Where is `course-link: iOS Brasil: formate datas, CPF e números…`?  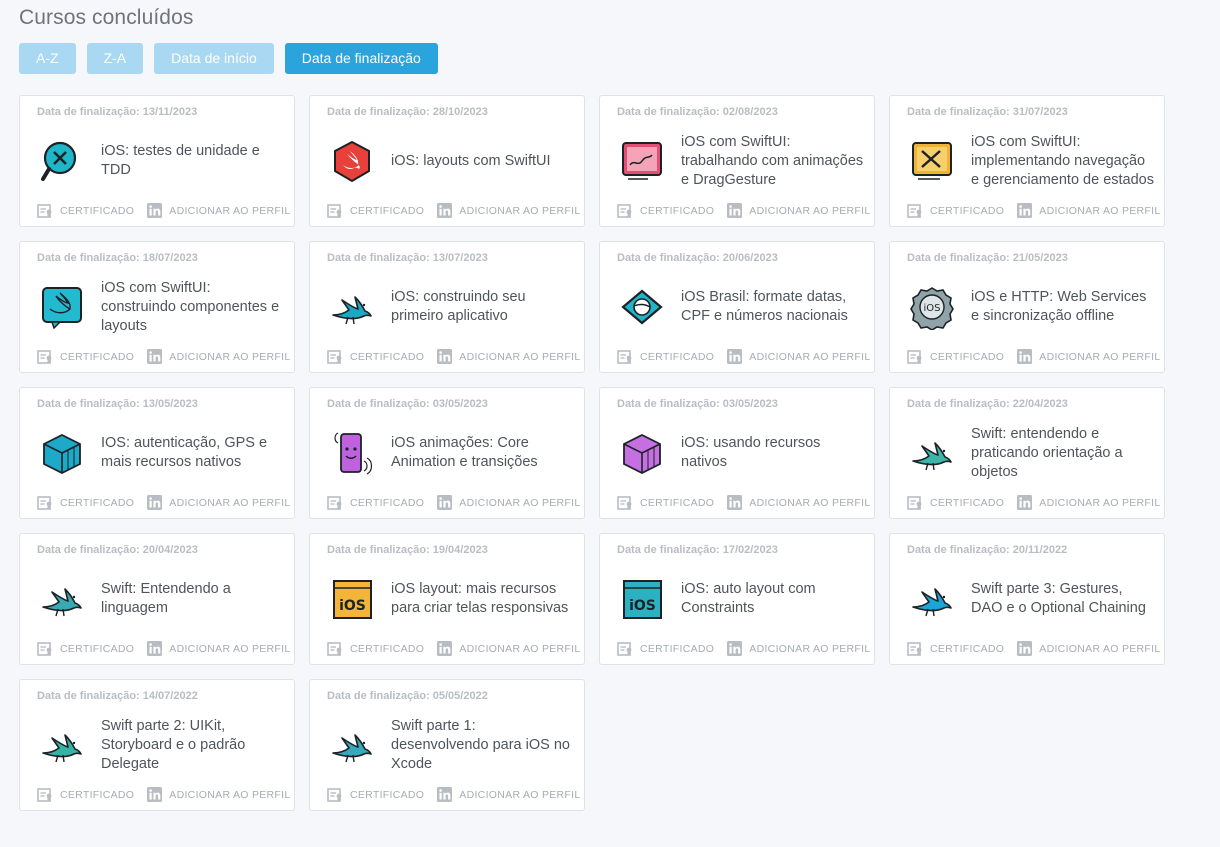 course-link: iOS Brasil: formate datas, CPF e números… is located at coordinates (741, 307).